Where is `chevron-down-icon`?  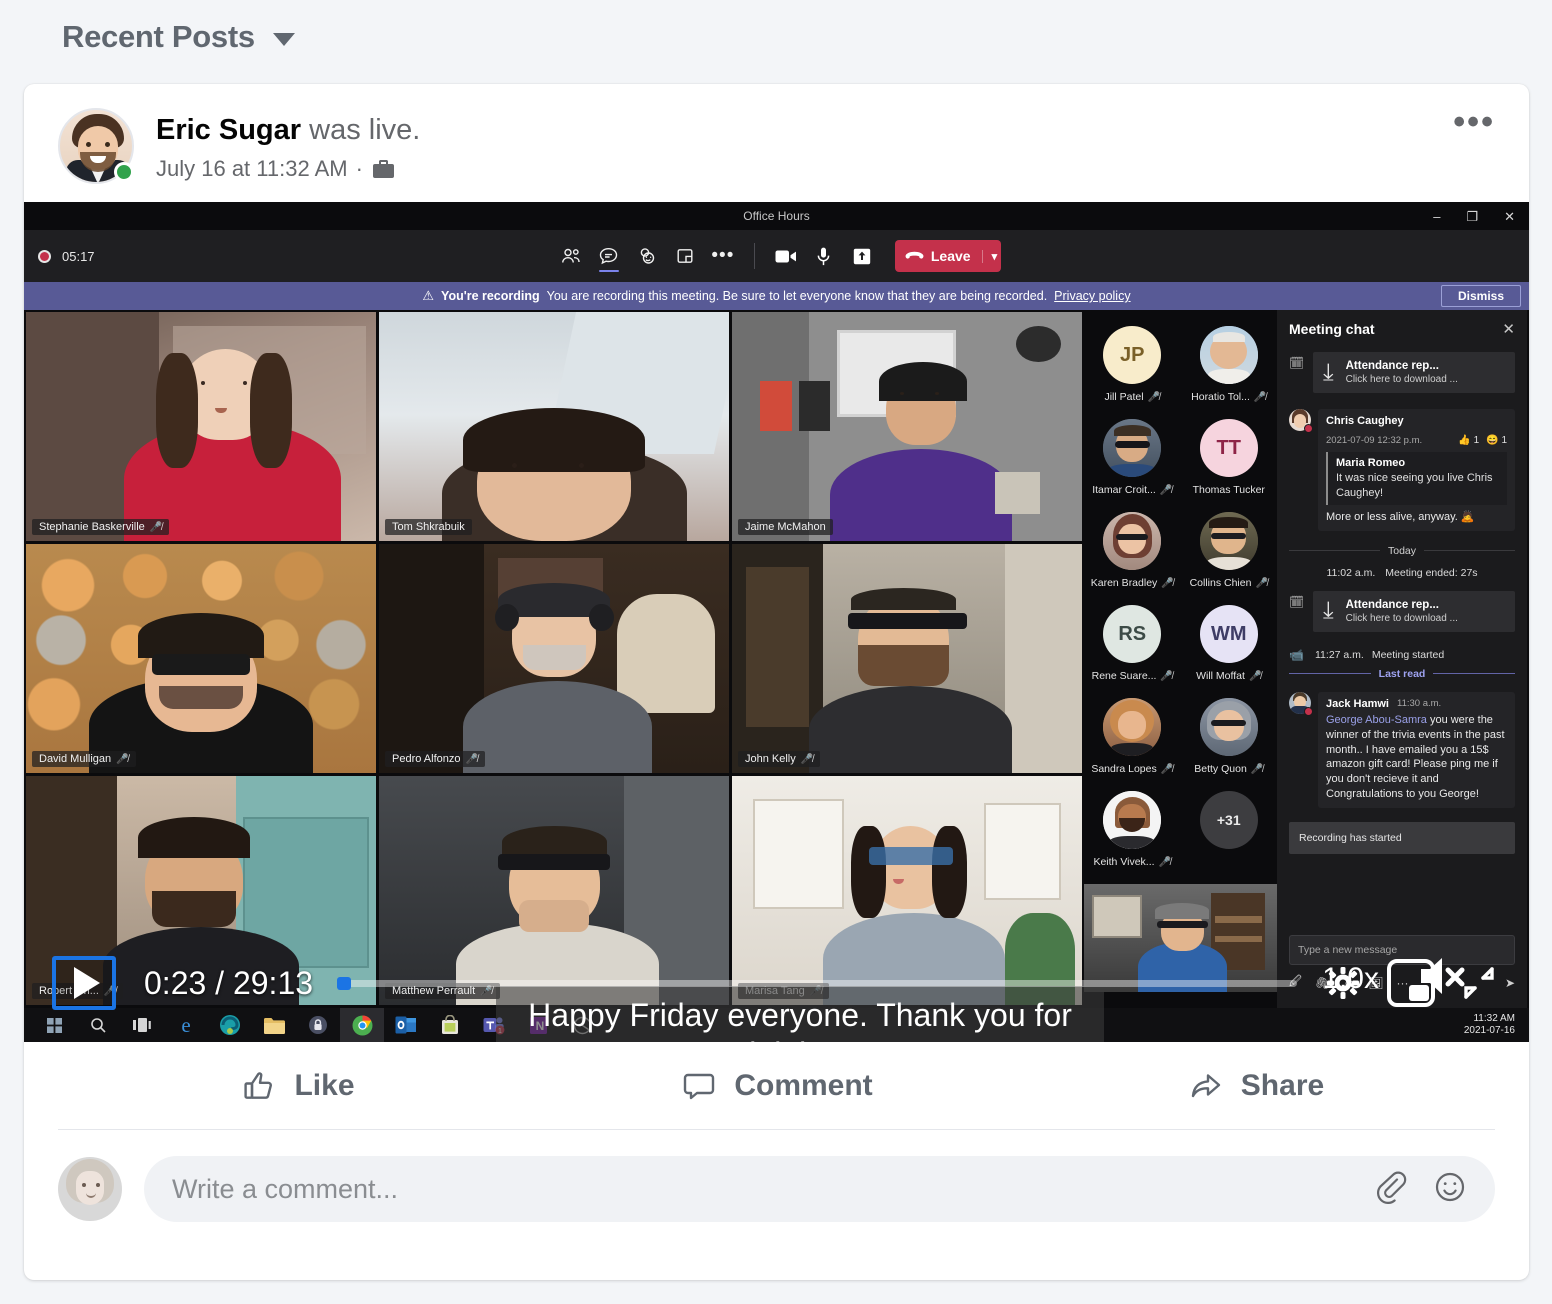
chevron-down-icon is located at coordinates (283, 39).